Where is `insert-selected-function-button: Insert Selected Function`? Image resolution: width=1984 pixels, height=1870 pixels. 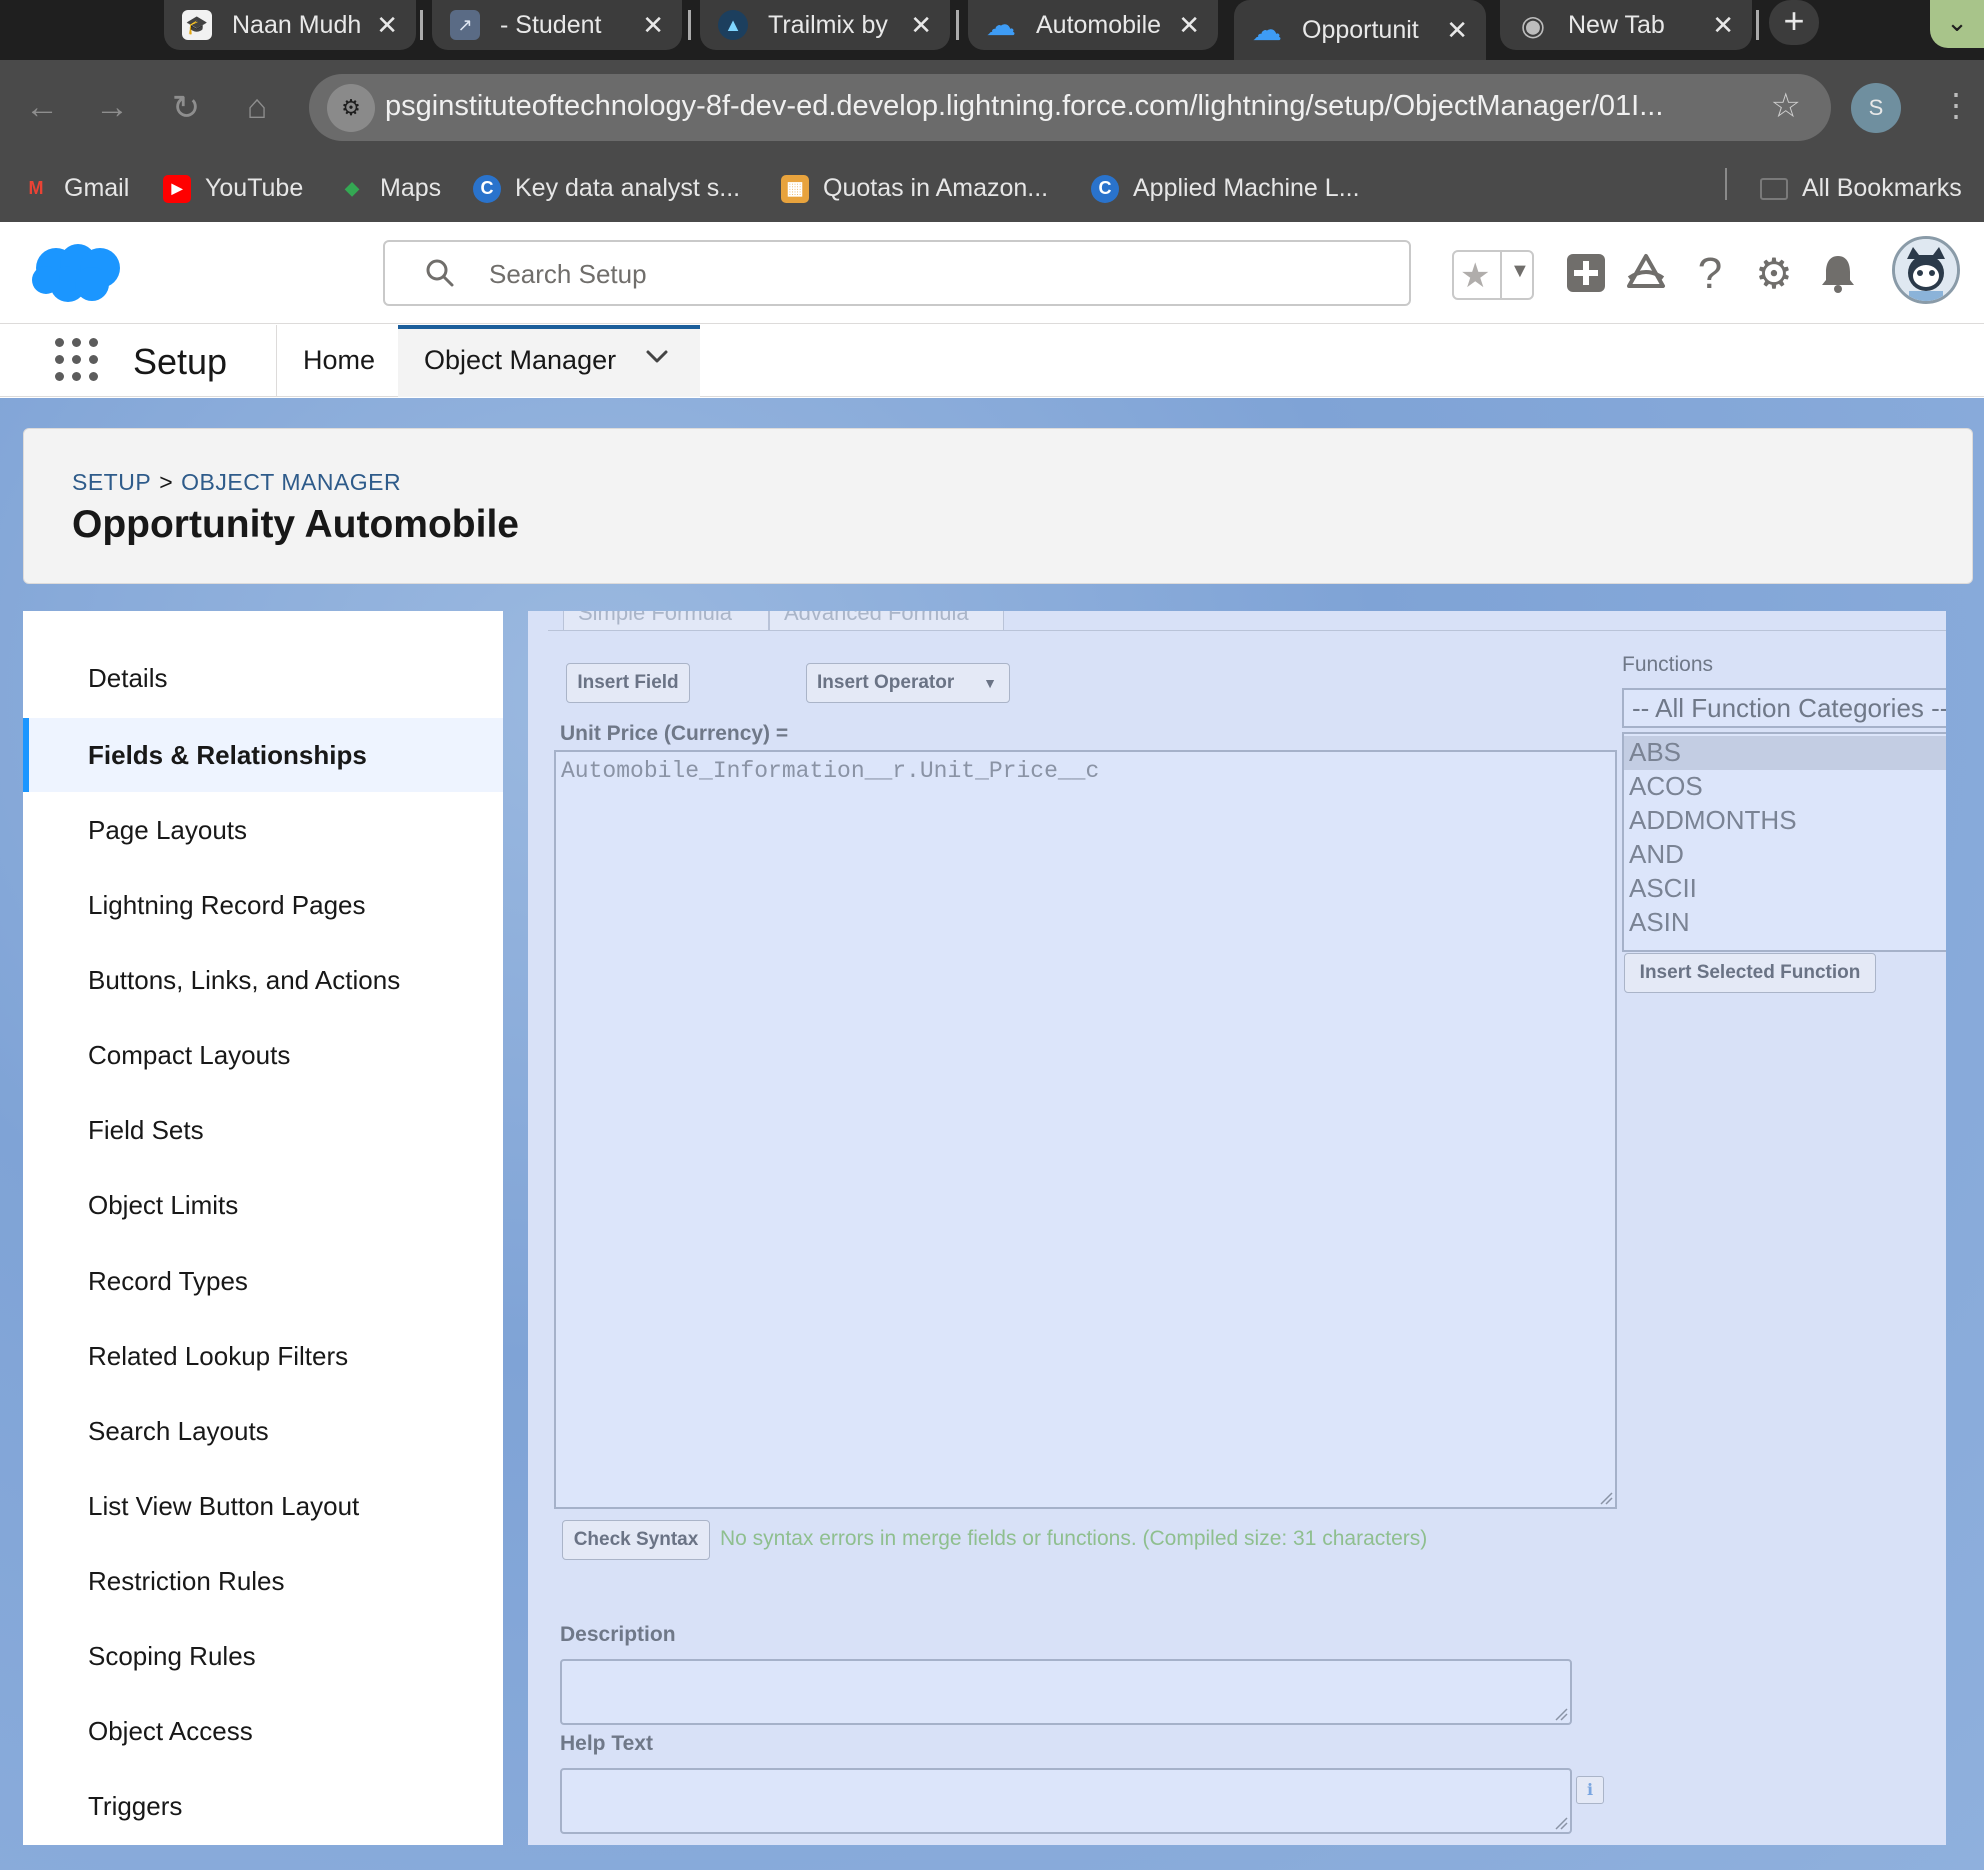 insert-selected-function-button: Insert Selected Function is located at coordinates (1750, 973).